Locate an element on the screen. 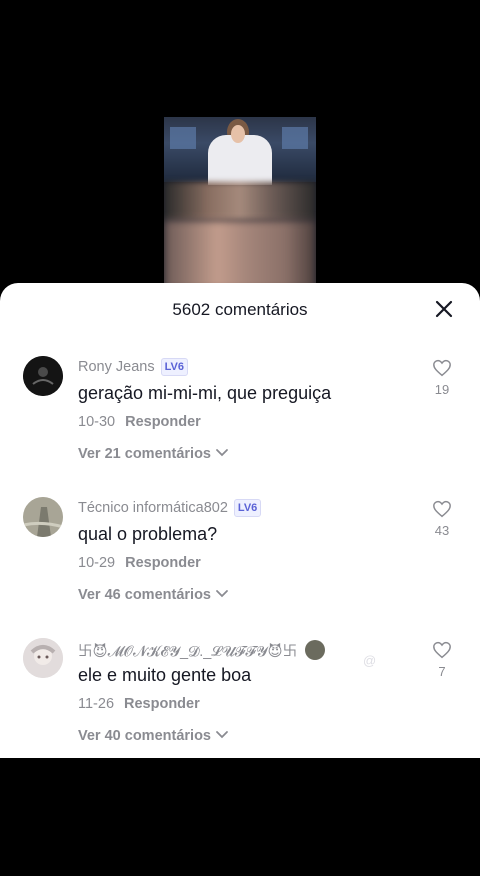 The width and height of the screenshot is (480, 876). view-replies-label: Ver 21 comentários is located at coordinates (144, 454).